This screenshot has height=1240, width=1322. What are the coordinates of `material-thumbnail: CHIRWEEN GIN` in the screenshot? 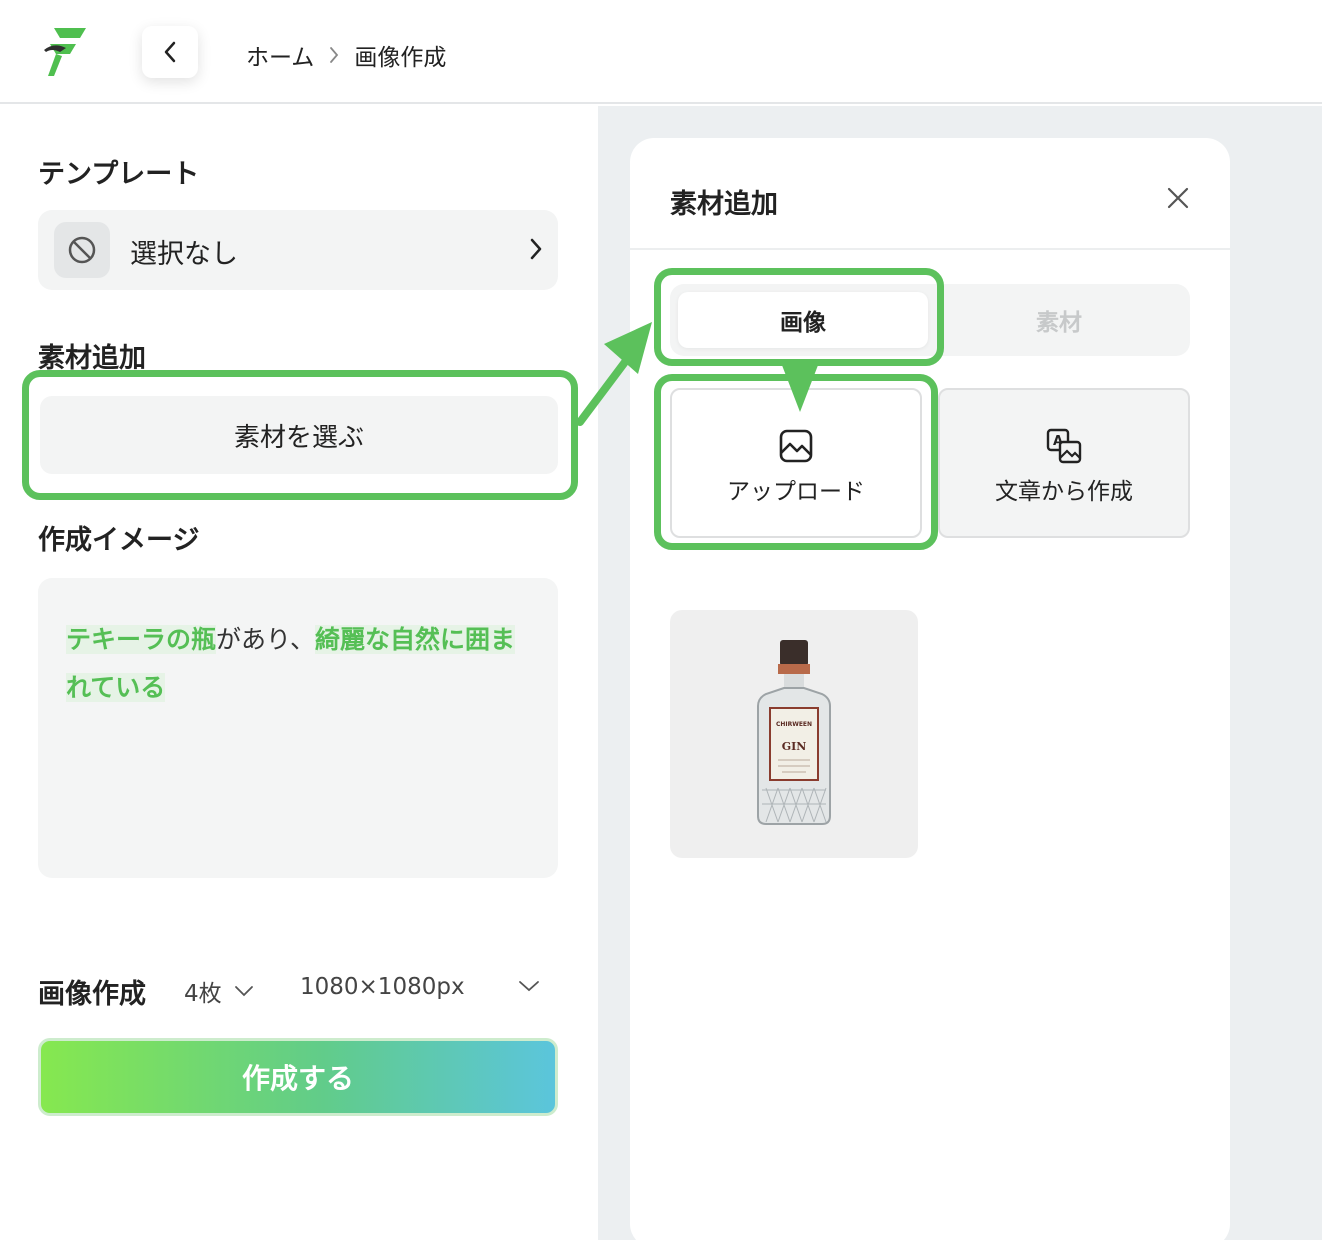 It's located at (794, 734).